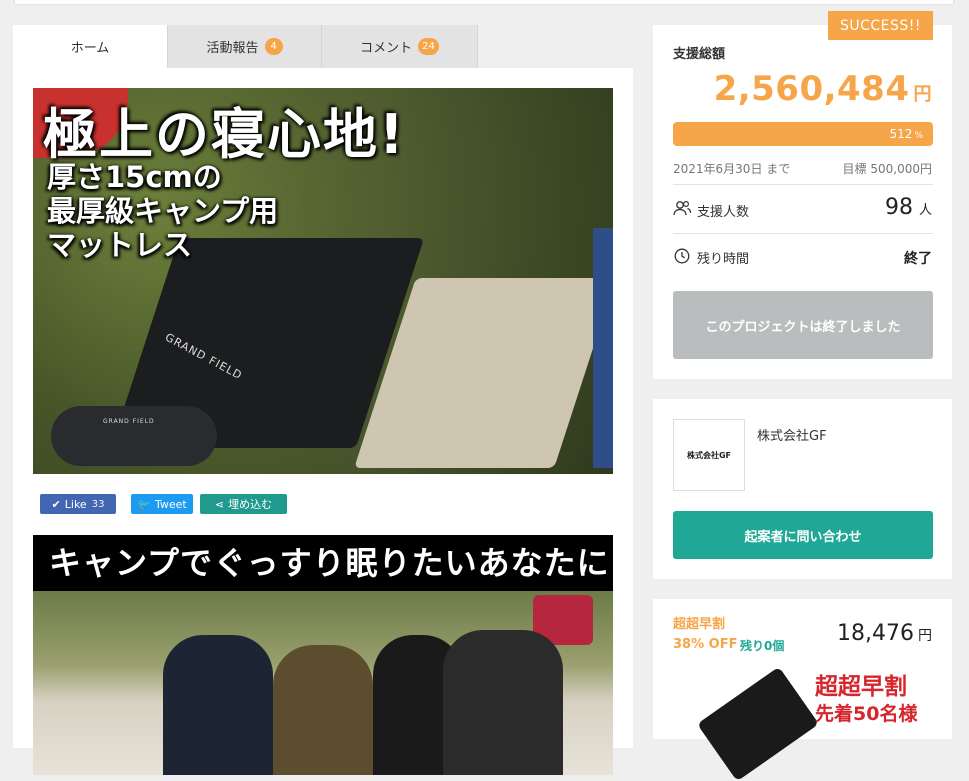  What do you see at coordinates (887, 169) in the screenshot?
I see `goal-text: 目標 500,000円` at bounding box center [887, 169].